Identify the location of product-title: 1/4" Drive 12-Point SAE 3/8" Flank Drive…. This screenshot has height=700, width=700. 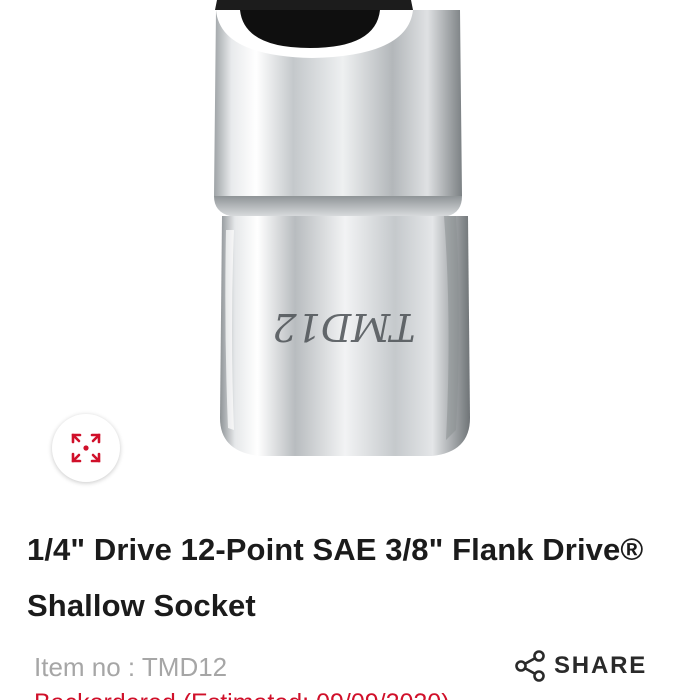
(335, 577).